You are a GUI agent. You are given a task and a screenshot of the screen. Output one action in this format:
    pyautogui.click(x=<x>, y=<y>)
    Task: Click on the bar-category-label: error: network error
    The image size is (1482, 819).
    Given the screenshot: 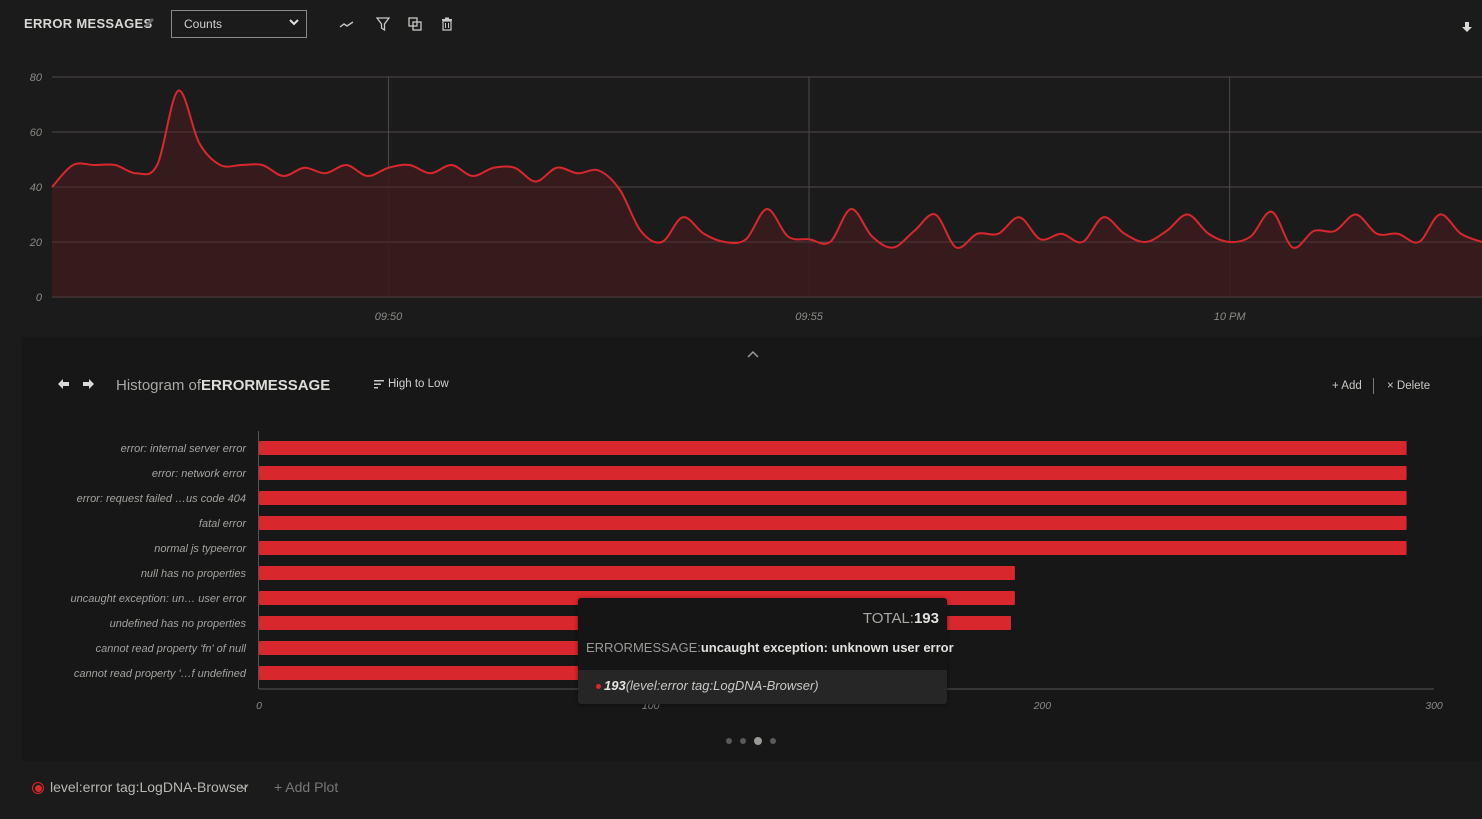 What is the action you would take?
    pyautogui.click(x=199, y=474)
    